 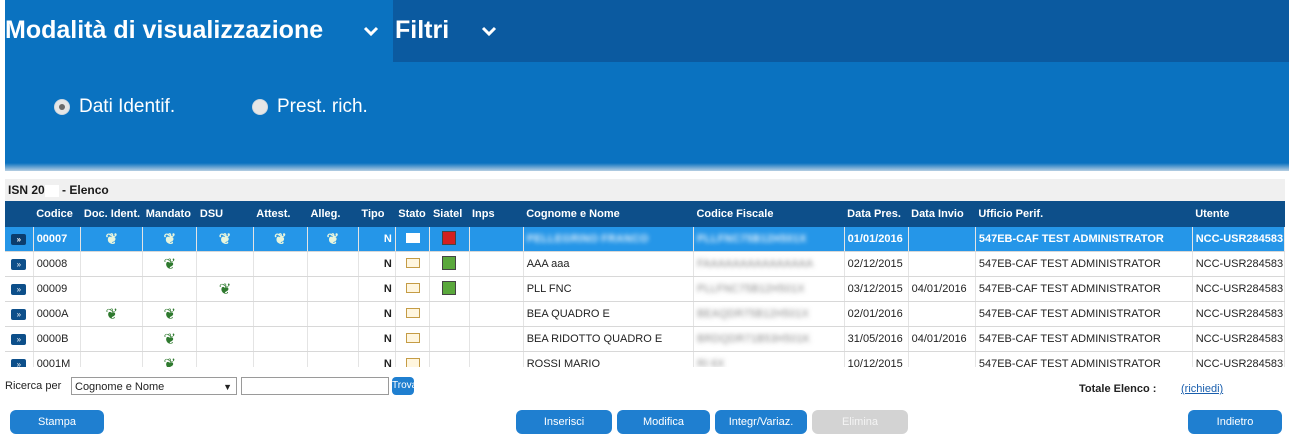 I want to click on cell-codice: 0000B, so click(x=57, y=339).